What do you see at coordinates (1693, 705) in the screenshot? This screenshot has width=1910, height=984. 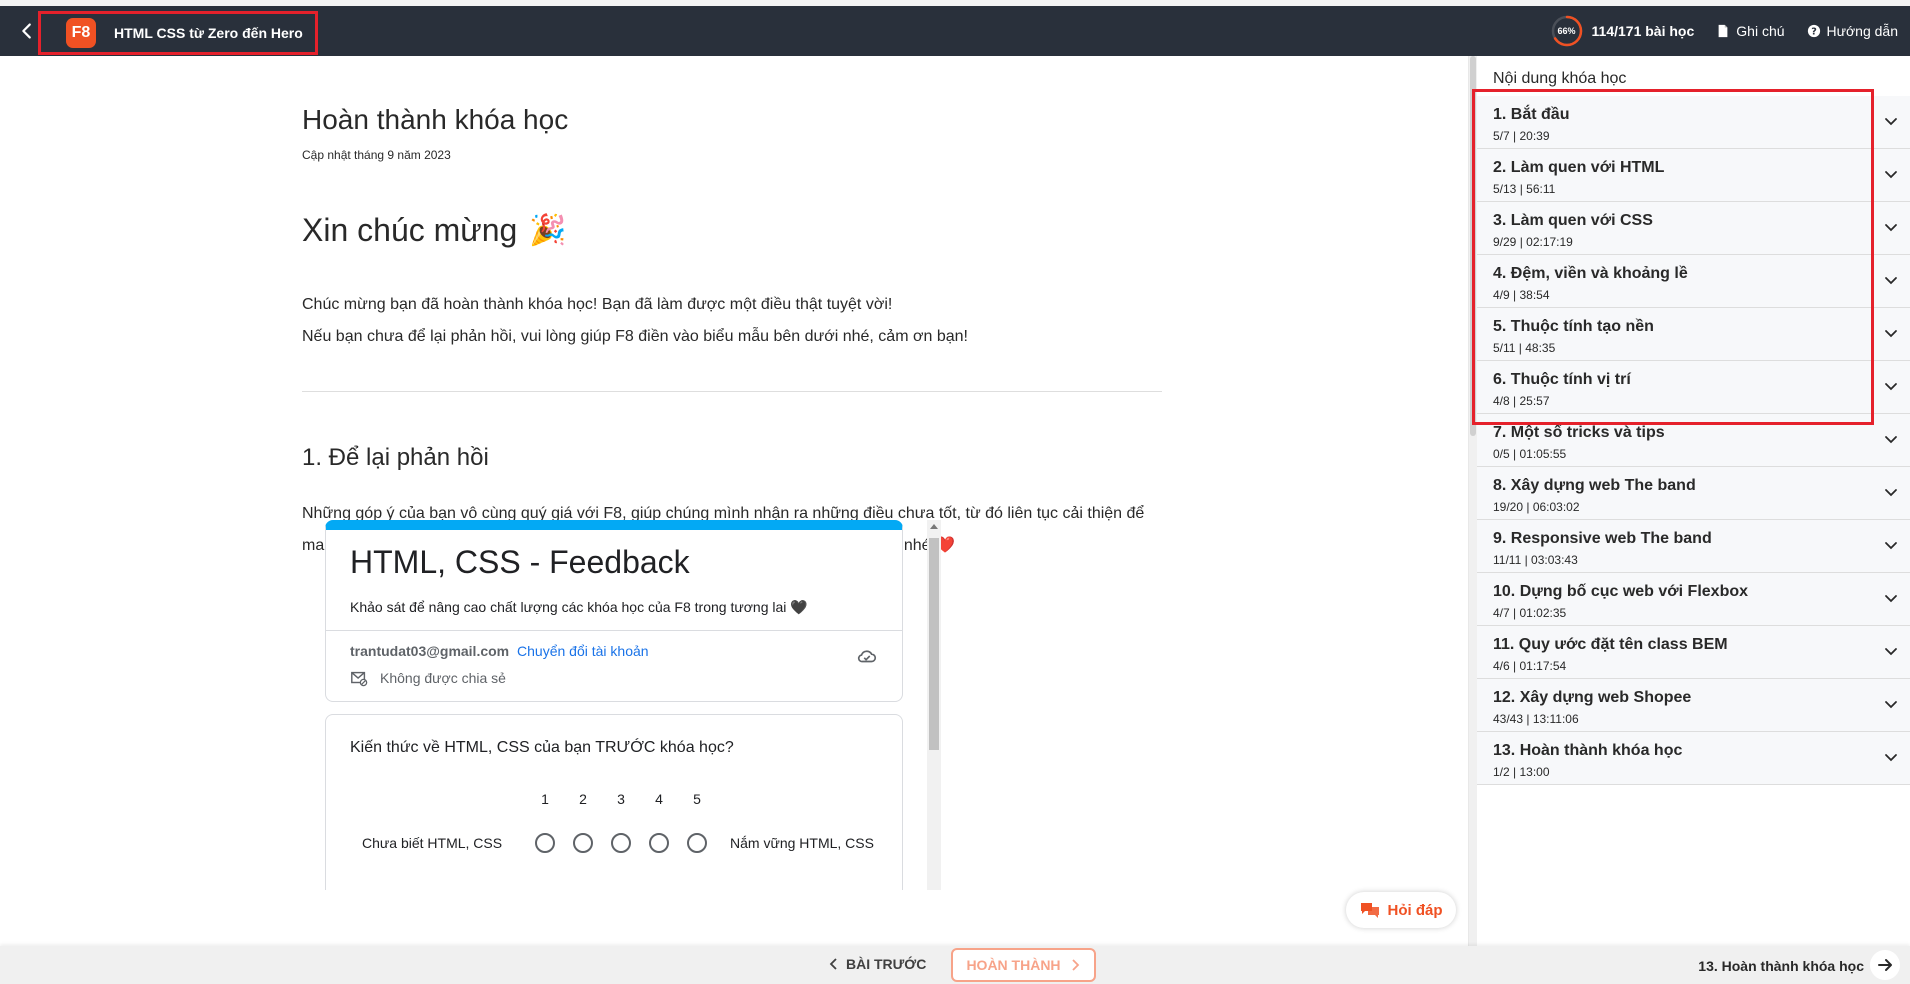 I see `sidebar-section: 12. Xây dựng web Shopee 43/43 | 13:11:06` at bounding box center [1693, 705].